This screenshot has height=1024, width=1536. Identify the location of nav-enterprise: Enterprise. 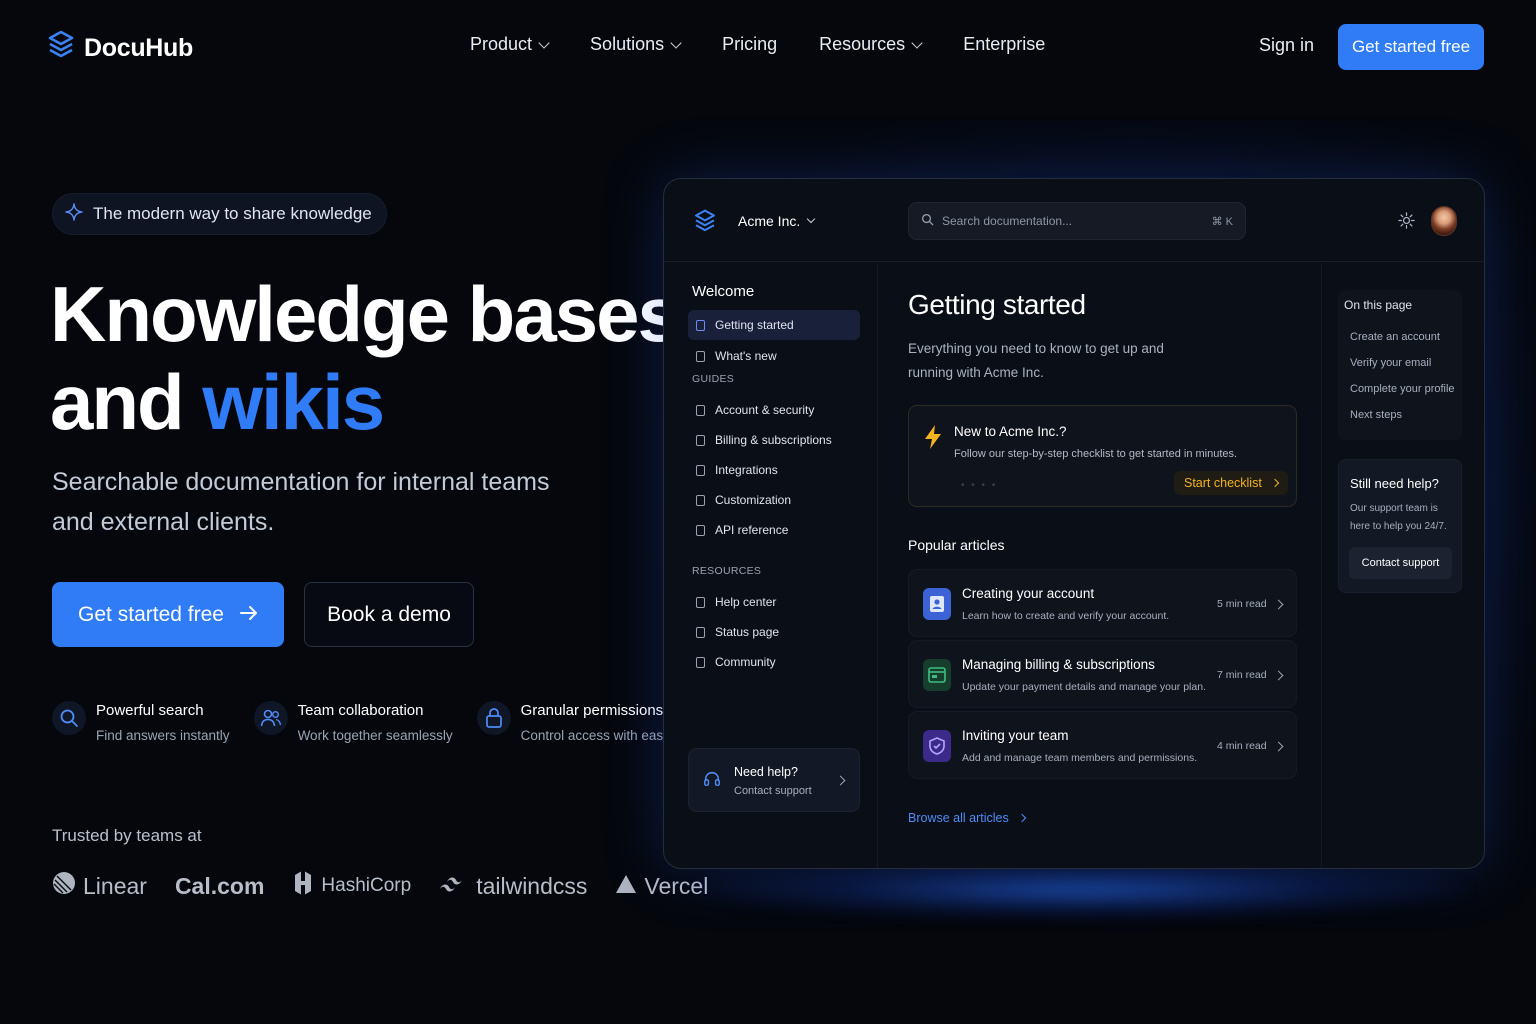
(1004, 44).